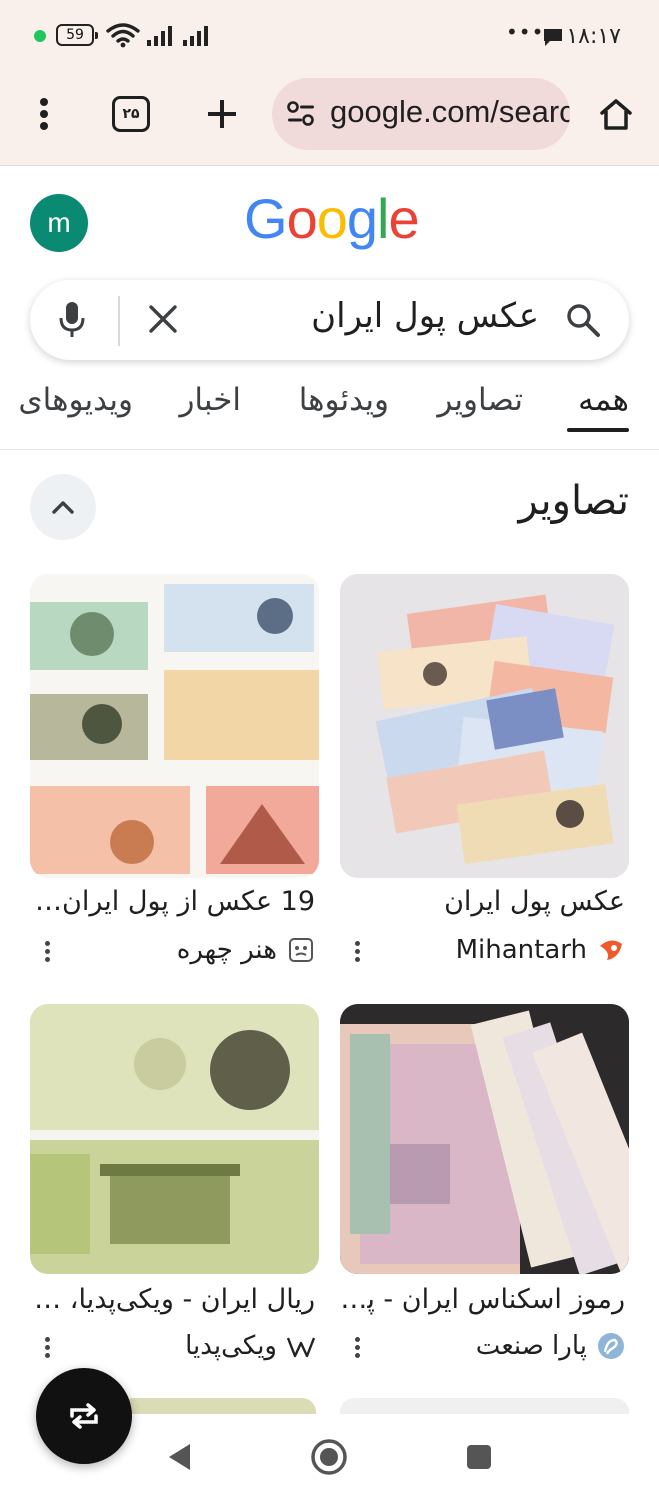 This screenshot has width=659, height=1500. Describe the element at coordinates (300, 113) in the screenshot. I see `site-settings-icon` at that location.